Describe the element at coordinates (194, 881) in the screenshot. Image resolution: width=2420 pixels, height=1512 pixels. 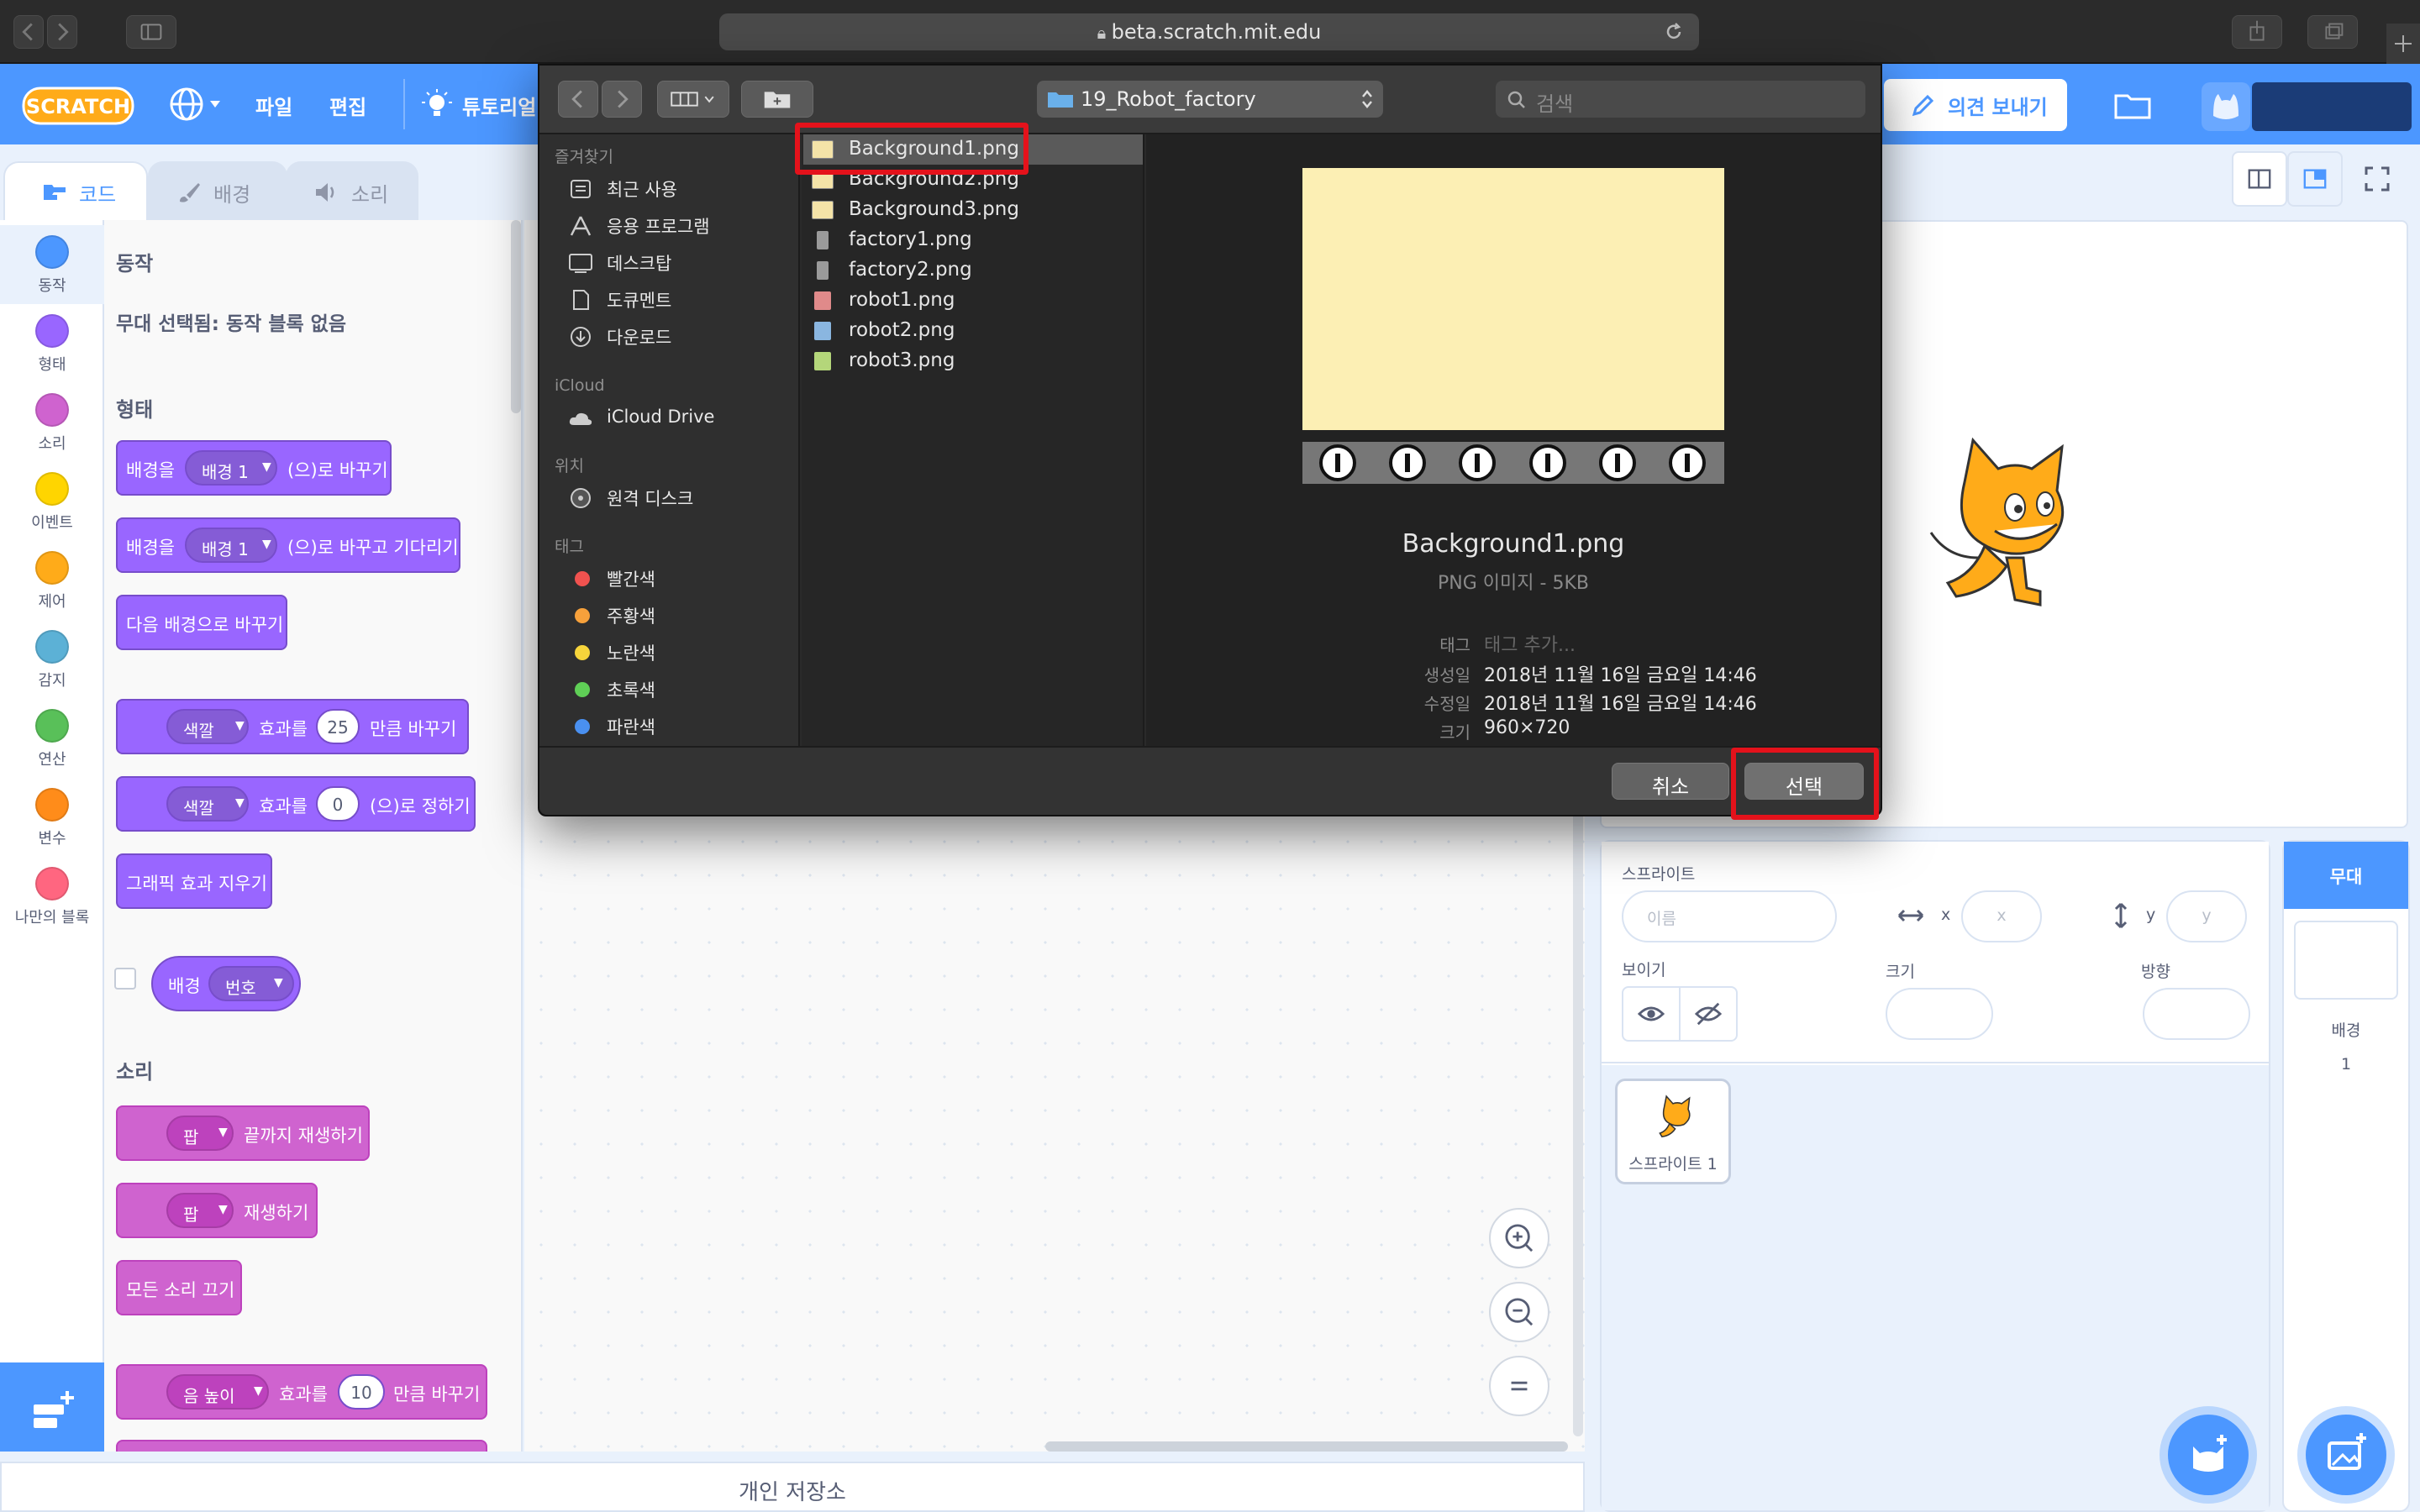
I see `block-clear-graphic-effects: 그래픽 효과 지우기` at that location.